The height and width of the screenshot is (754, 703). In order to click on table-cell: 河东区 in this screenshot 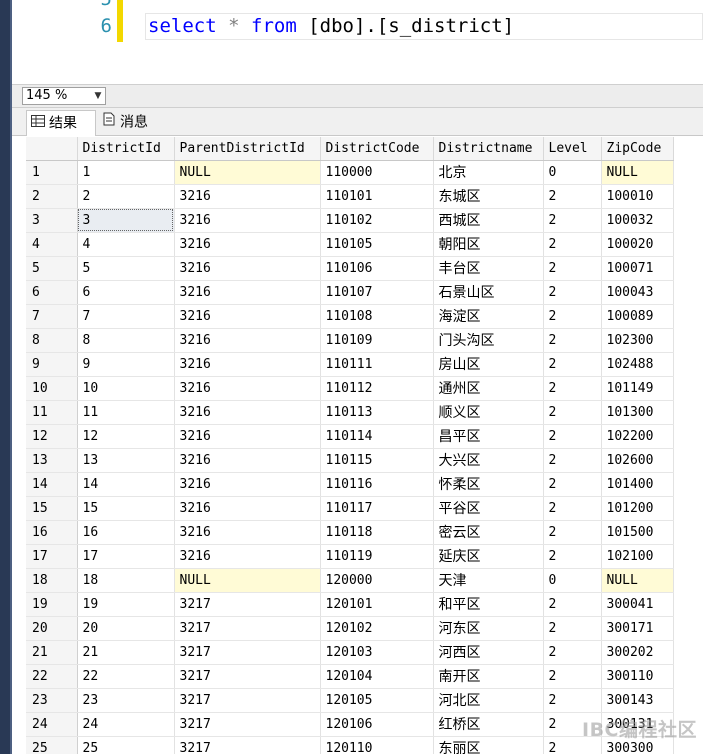, I will do `click(488, 628)`.